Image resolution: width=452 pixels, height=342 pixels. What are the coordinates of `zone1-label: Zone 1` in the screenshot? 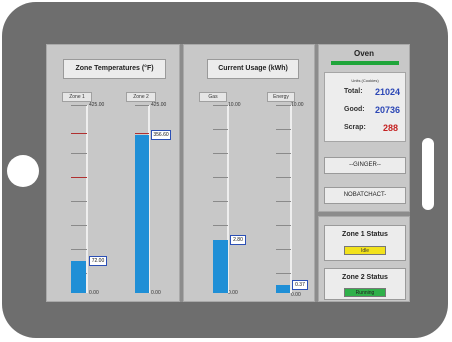 It's located at (77, 97).